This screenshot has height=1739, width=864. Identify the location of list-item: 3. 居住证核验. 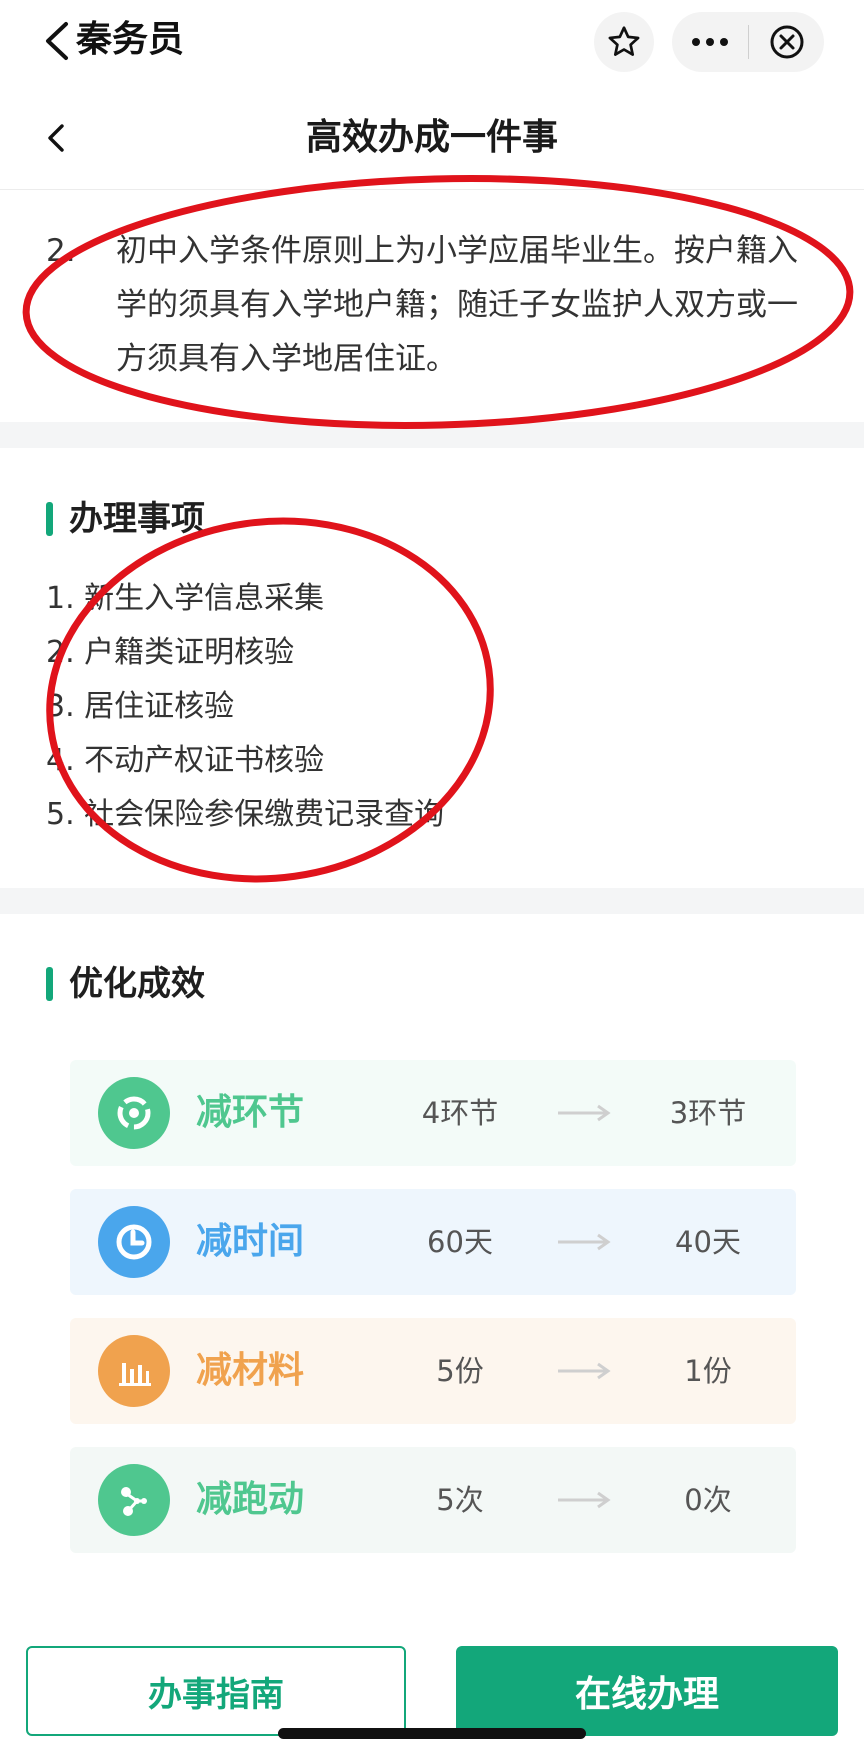
(140, 706).